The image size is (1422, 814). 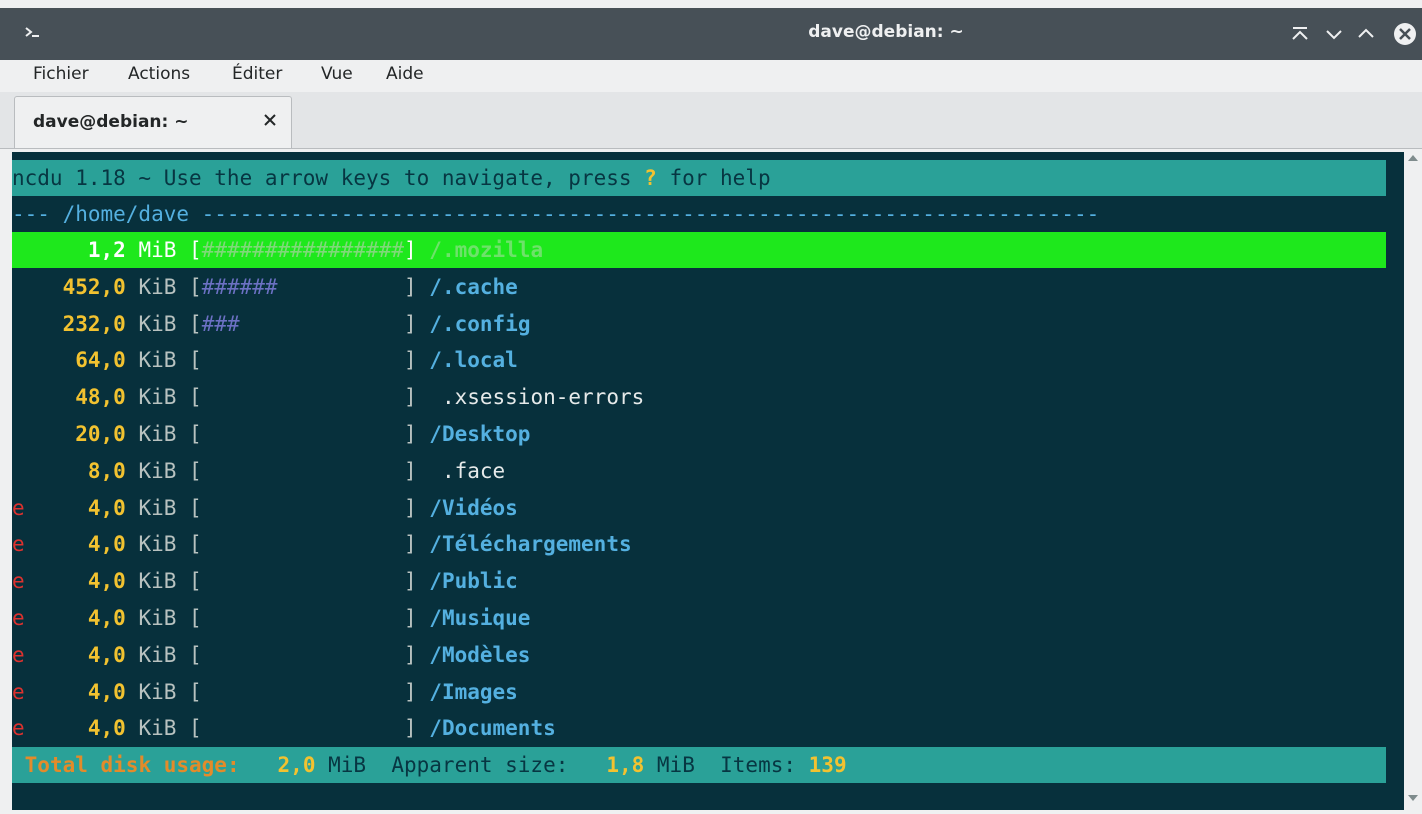 I want to click on keep-above-icon, so click(x=1300, y=34).